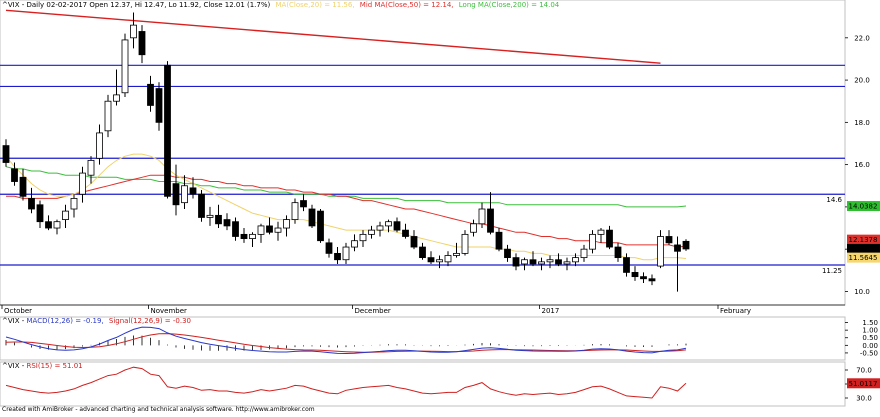  I want to click on price-tick-label: 22.0, so click(862, 38).